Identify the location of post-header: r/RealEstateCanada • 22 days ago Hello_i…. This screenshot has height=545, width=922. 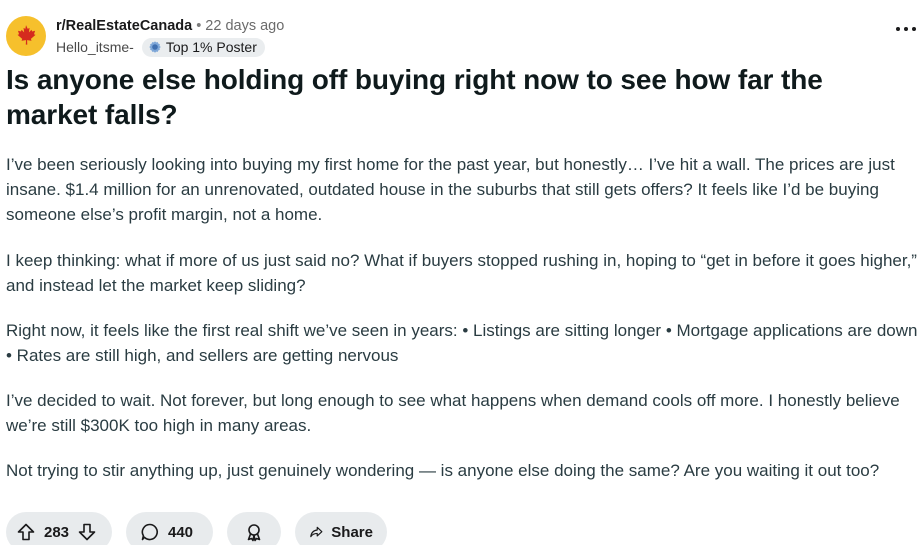
(461, 36).